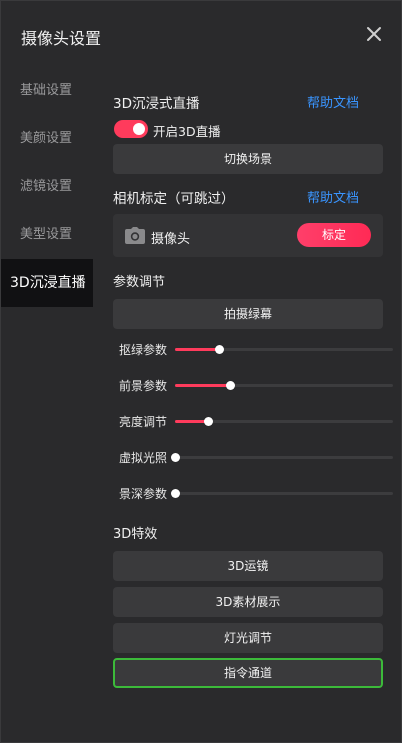  Describe the element at coordinates (131, 129) in the screenshot. I see `enable-3d-toggle` at that location.